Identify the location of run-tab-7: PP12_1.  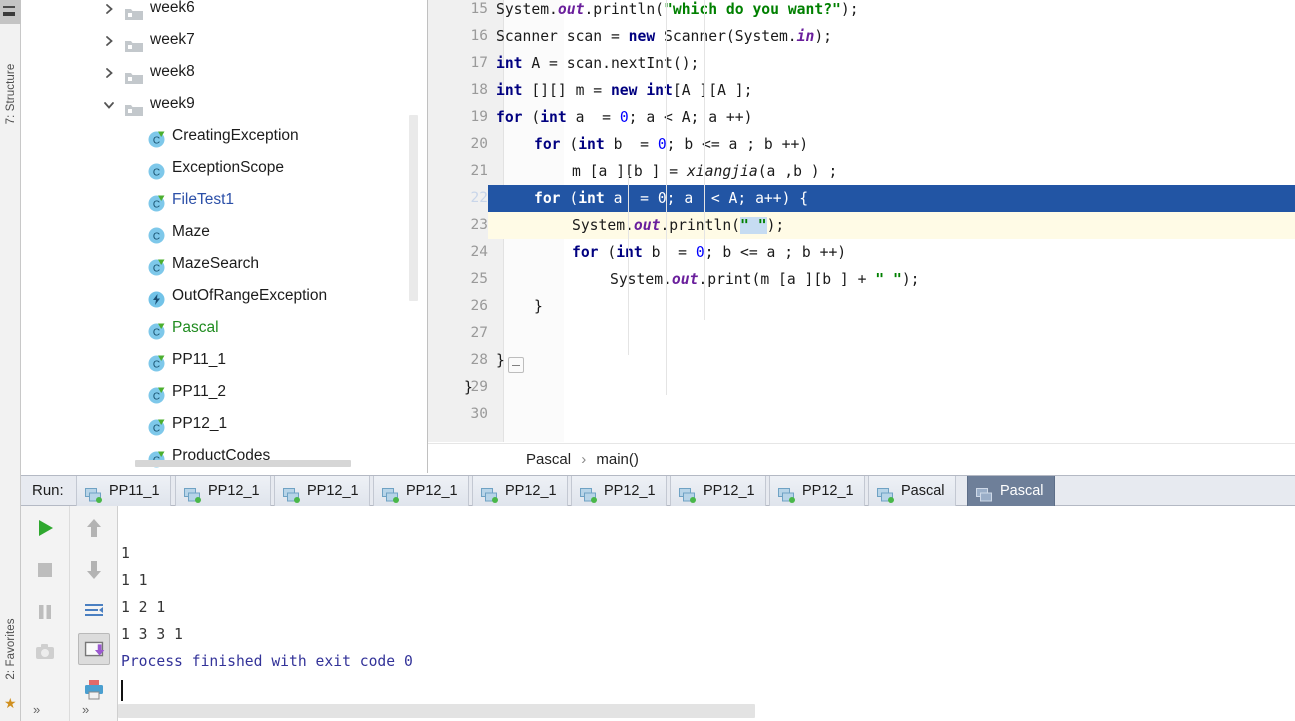
(817, 491).